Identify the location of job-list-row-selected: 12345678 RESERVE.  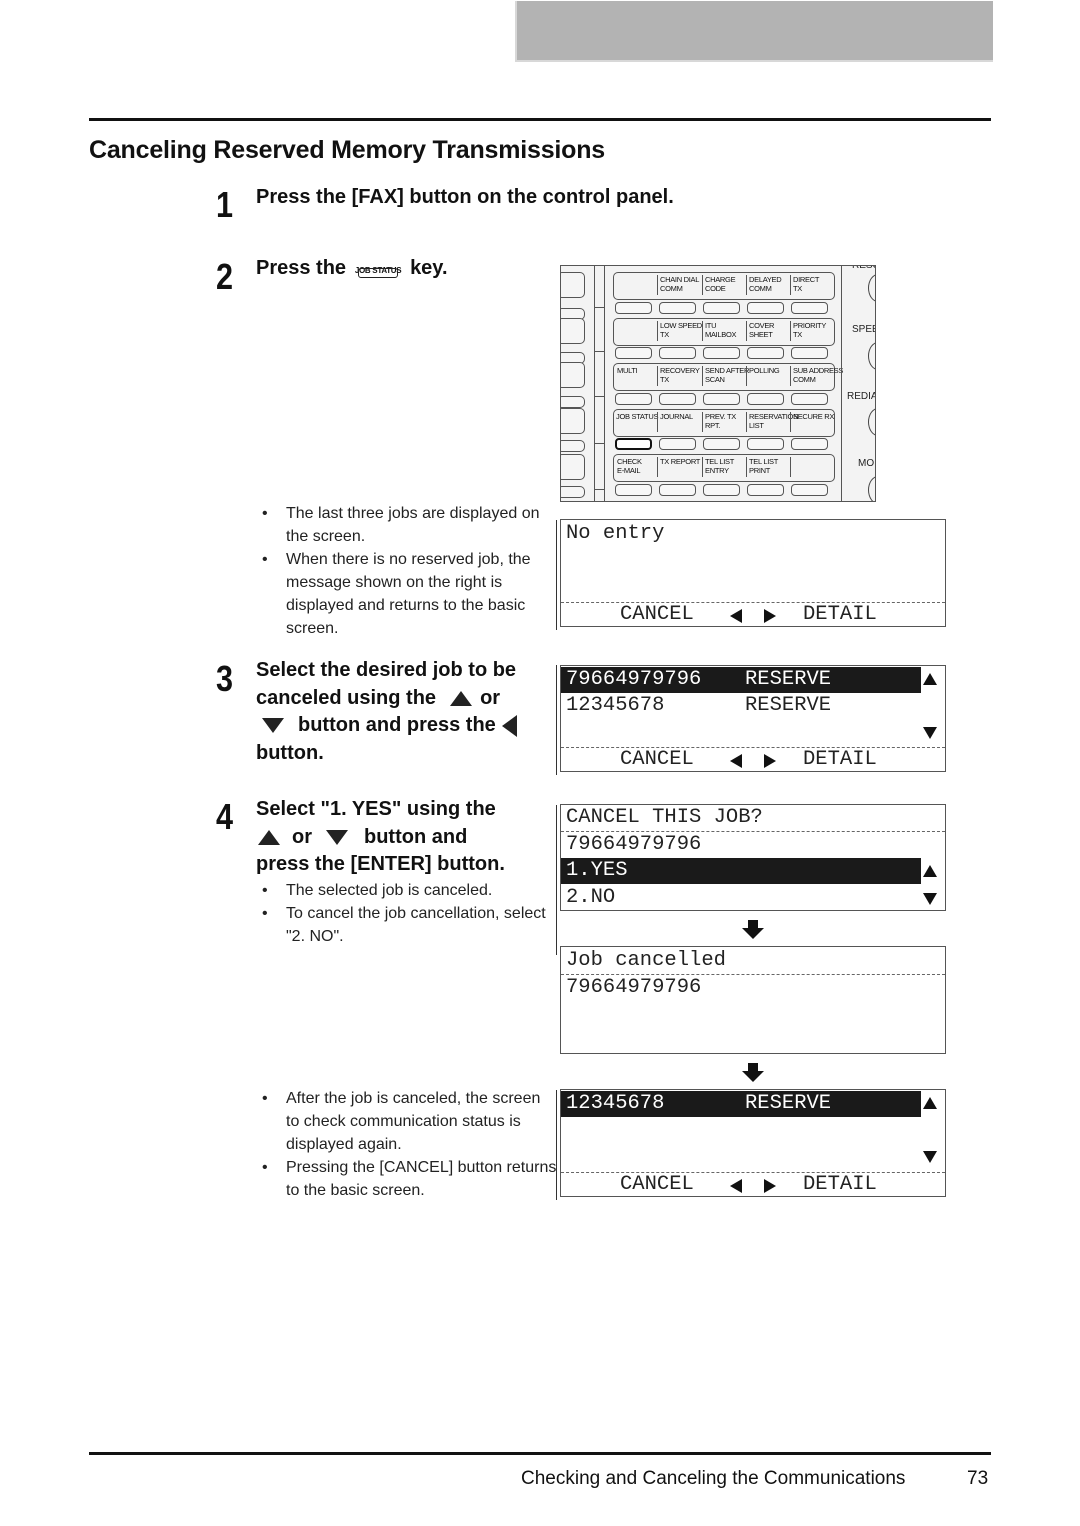
(741, 1104).